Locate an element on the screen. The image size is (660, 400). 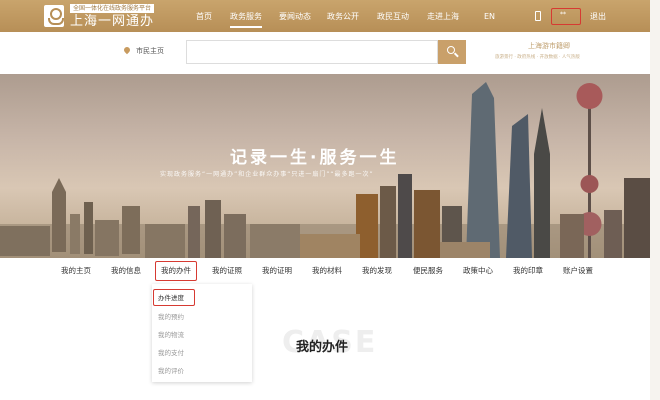
search-input is located at coordinates (312, 52).